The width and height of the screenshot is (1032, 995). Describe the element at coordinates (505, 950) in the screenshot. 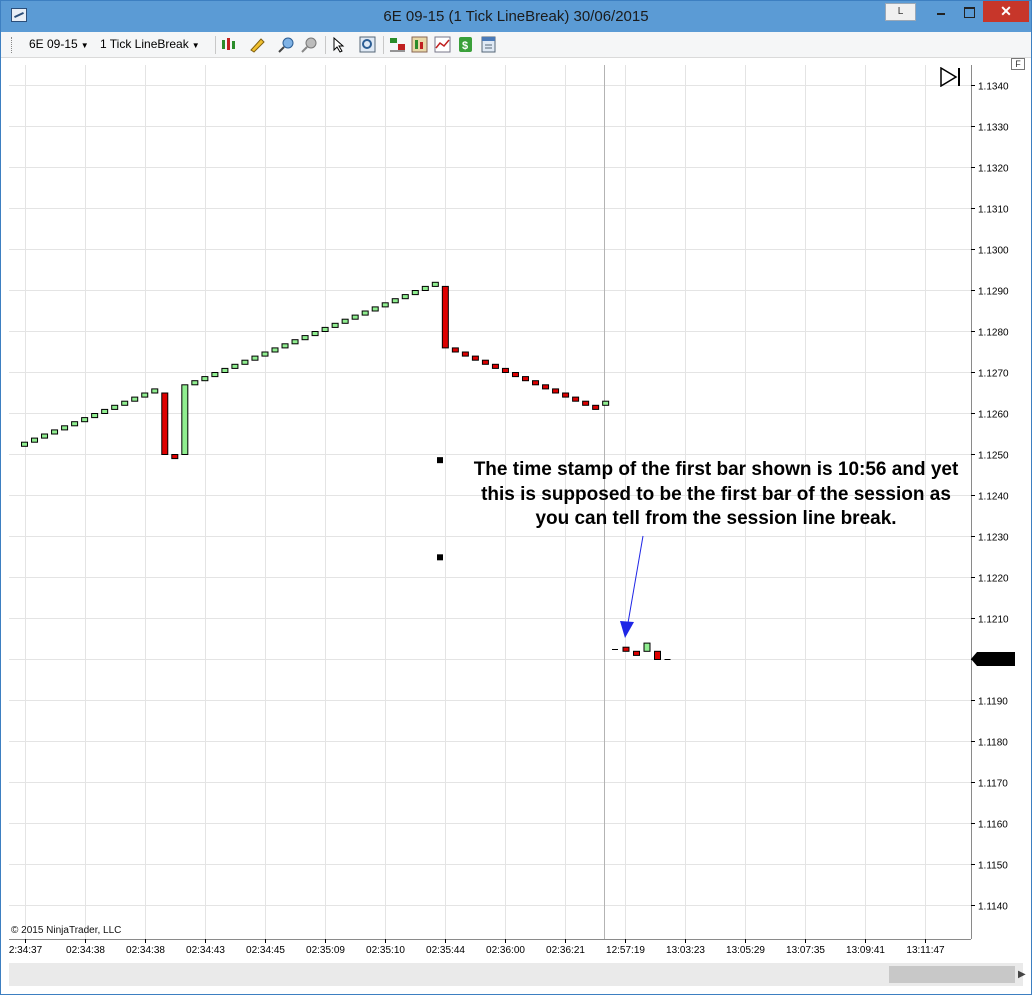

I see `time-tick-label: 02:36:00` at that location.